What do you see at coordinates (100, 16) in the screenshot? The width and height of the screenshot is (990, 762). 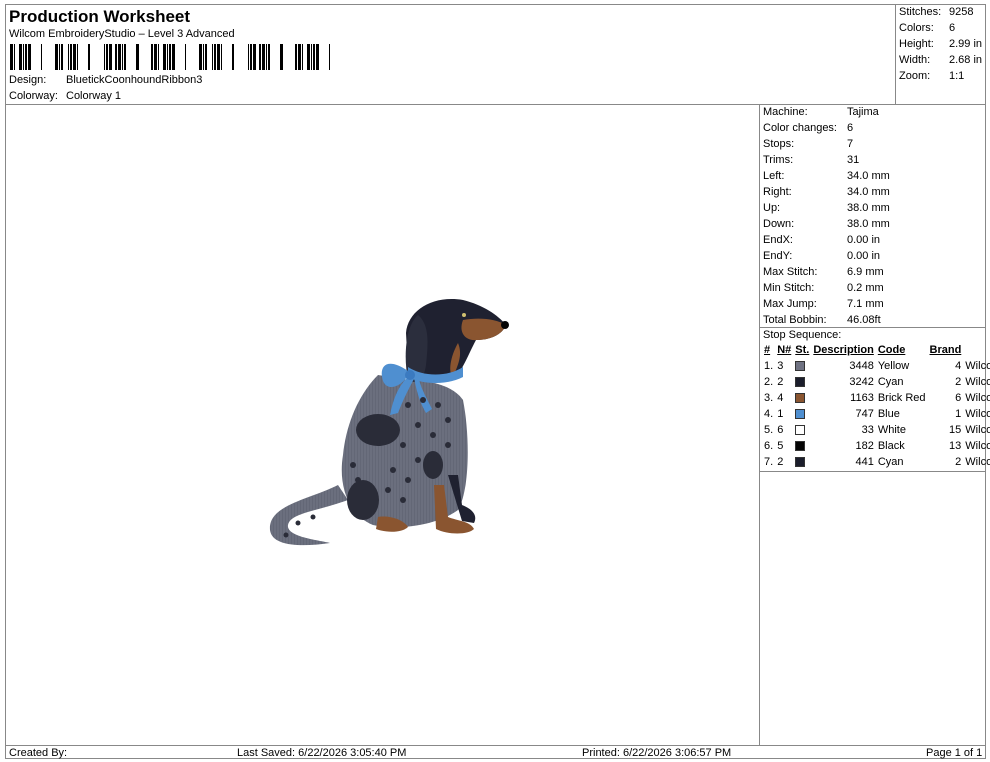 I see `page-title: Production Worksheet` at bounding box center [100, 16].